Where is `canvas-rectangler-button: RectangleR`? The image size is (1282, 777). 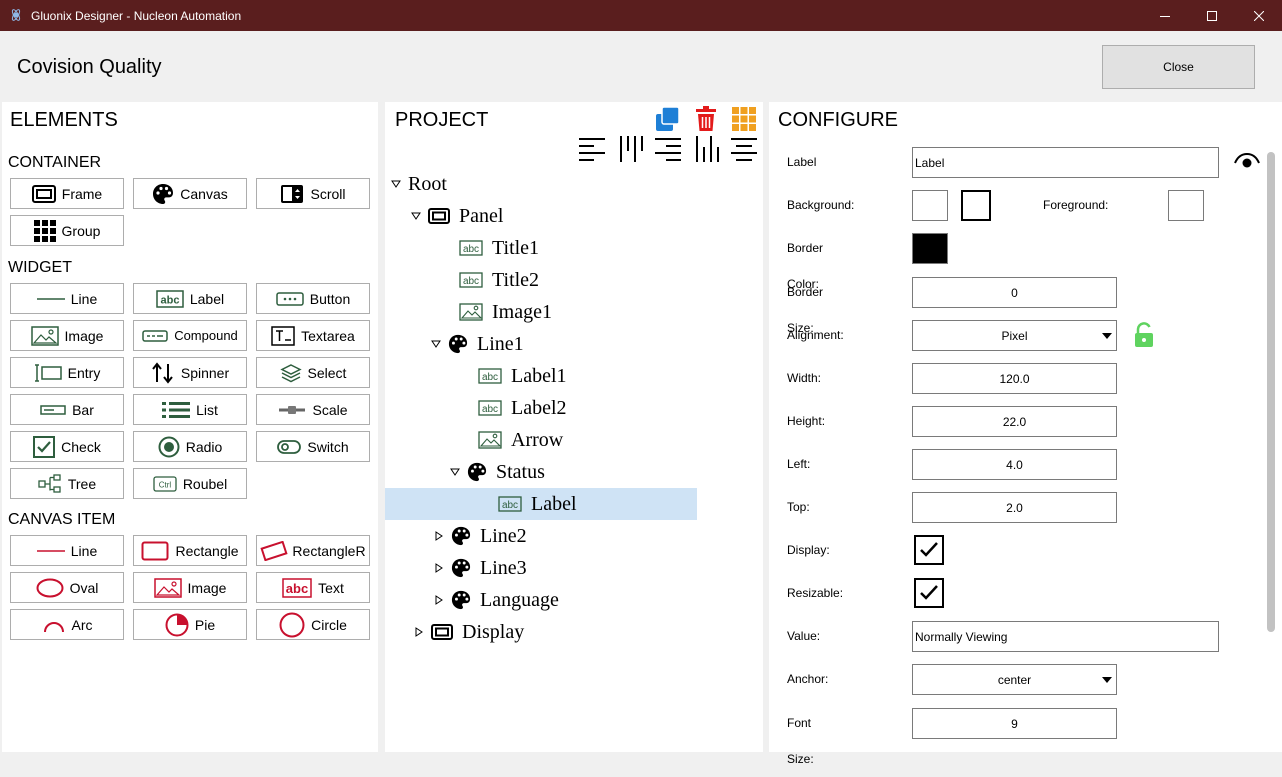
canvas-rectangler-button: RectangleR is located at coordinates (313, 550).